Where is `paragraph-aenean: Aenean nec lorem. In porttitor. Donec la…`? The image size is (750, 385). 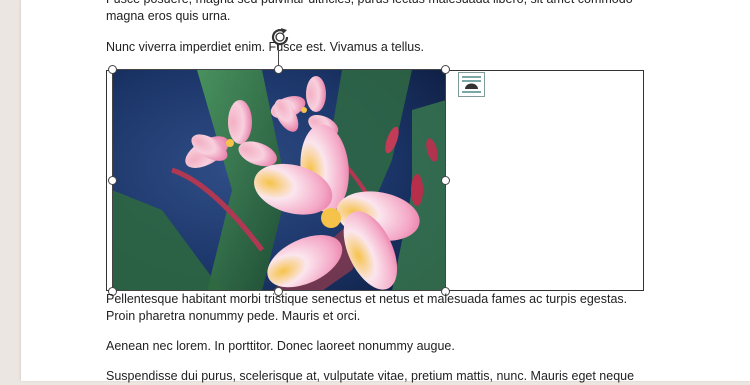
paragraph-aenean: Aenean nec lorem. In porttitor. Donec la… is located at coordinates (280, 346).